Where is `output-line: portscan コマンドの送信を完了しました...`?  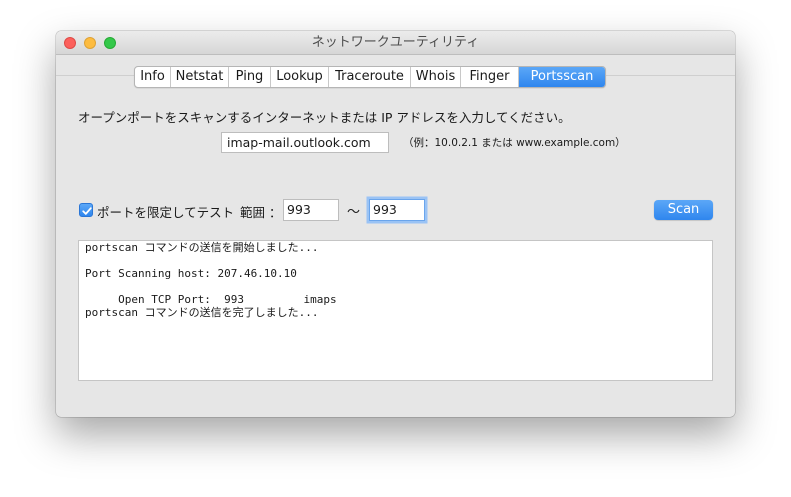
output-line: portscan コマンドの送信を完了しました... is located at coordinates (202, 312).